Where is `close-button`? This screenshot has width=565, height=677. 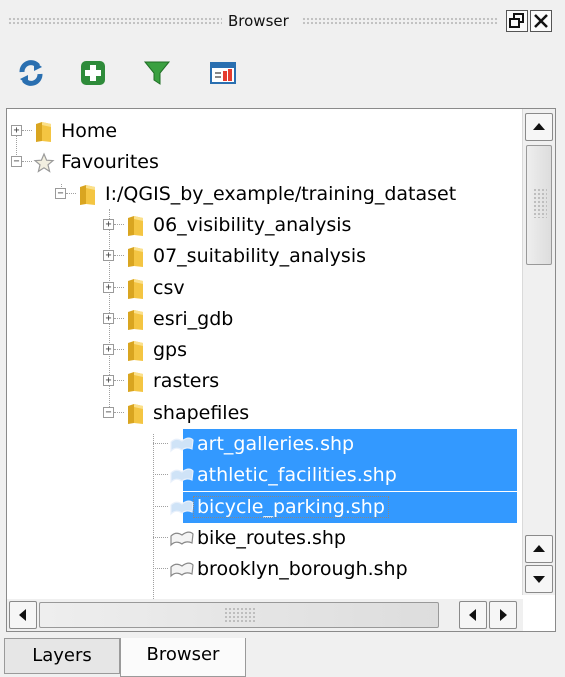
close-button is located at coordinates (541, 21).